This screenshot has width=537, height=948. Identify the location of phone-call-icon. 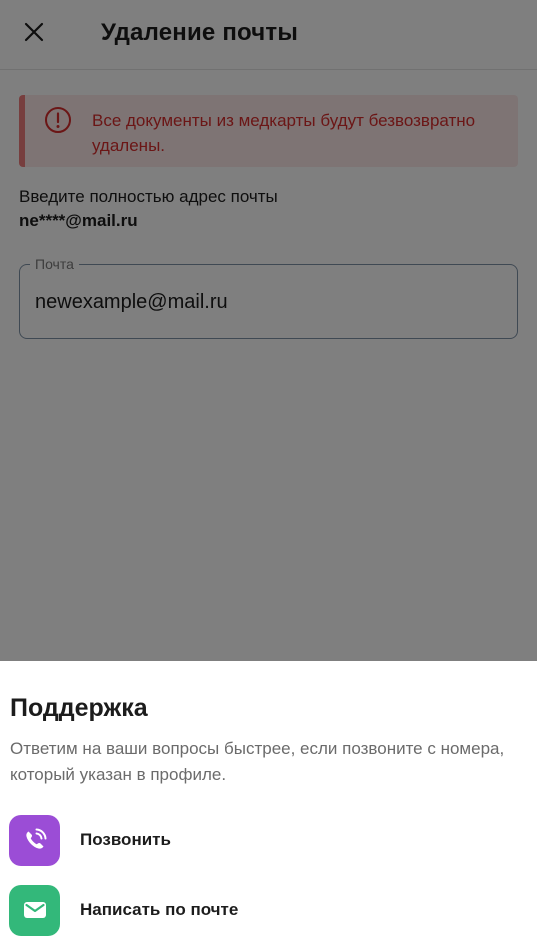
(34, 840).